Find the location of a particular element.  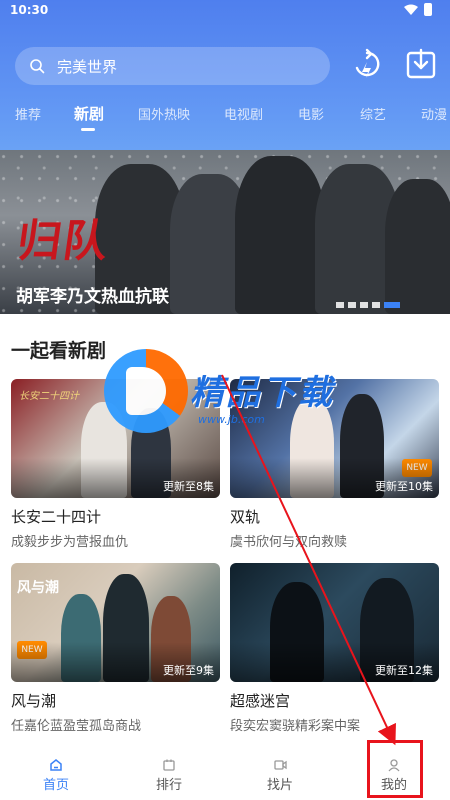

tab-new-drama: 新剧 is located at coordinates (89, 113).